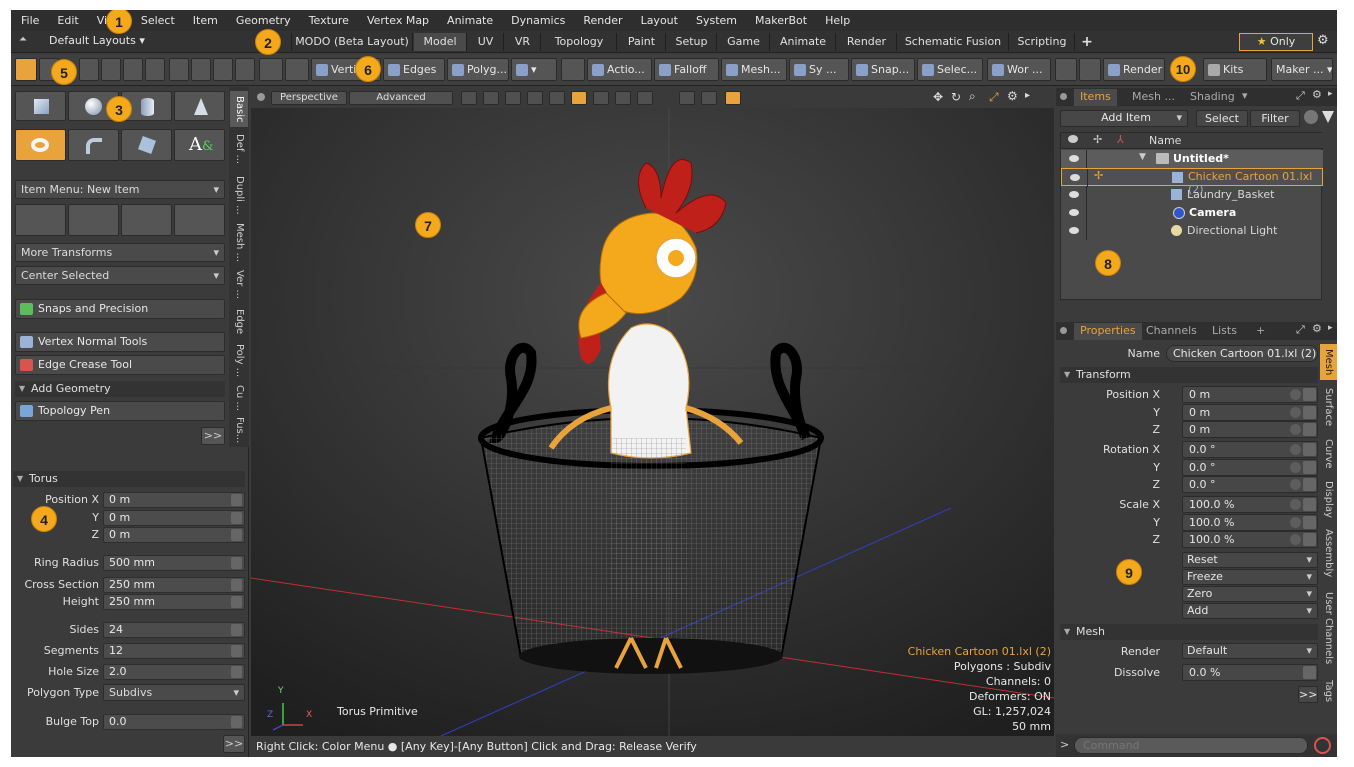  Describe the element at coordinates (1042, 42) in the screenshot. I see `tab-scripting: Scripting` at that location.